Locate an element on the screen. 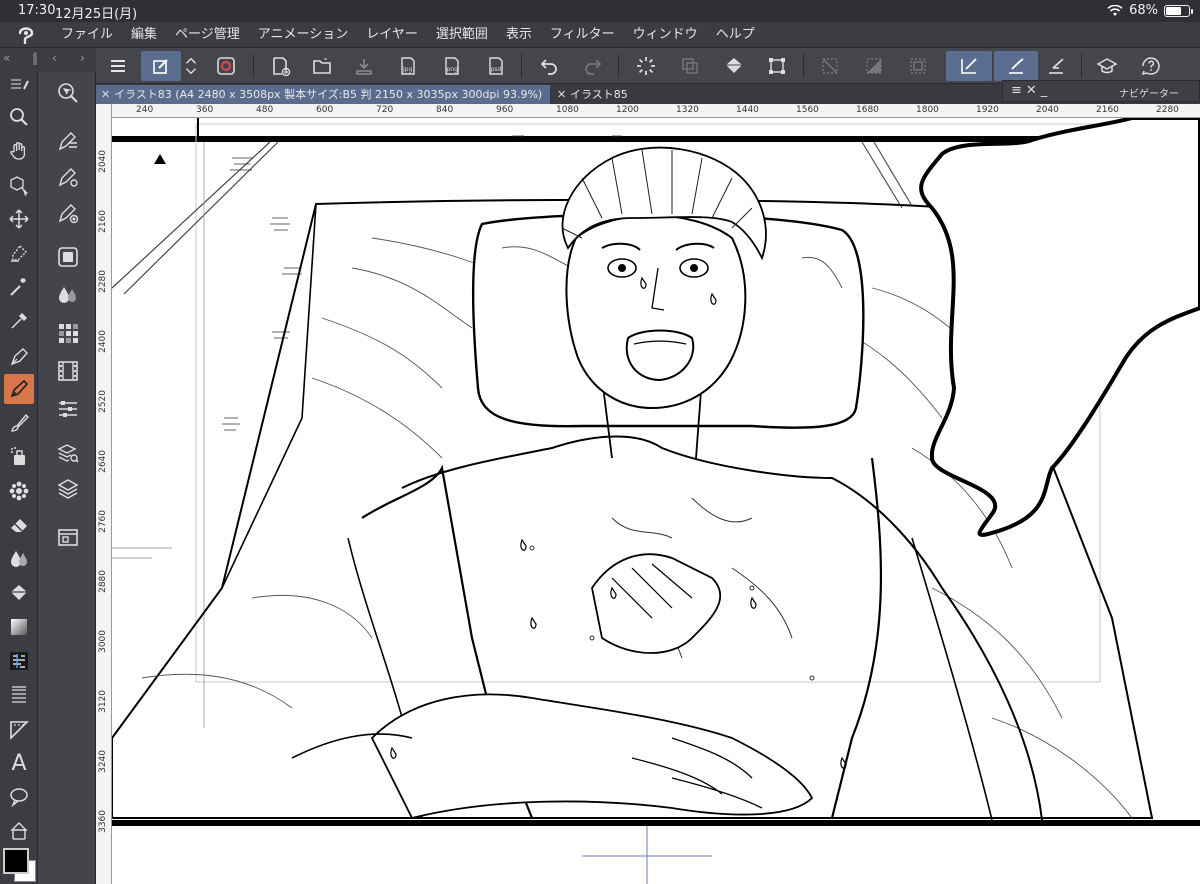 The width and height of the screenshot is (1200, 884). move-icon is located at coordinates (19, 219).